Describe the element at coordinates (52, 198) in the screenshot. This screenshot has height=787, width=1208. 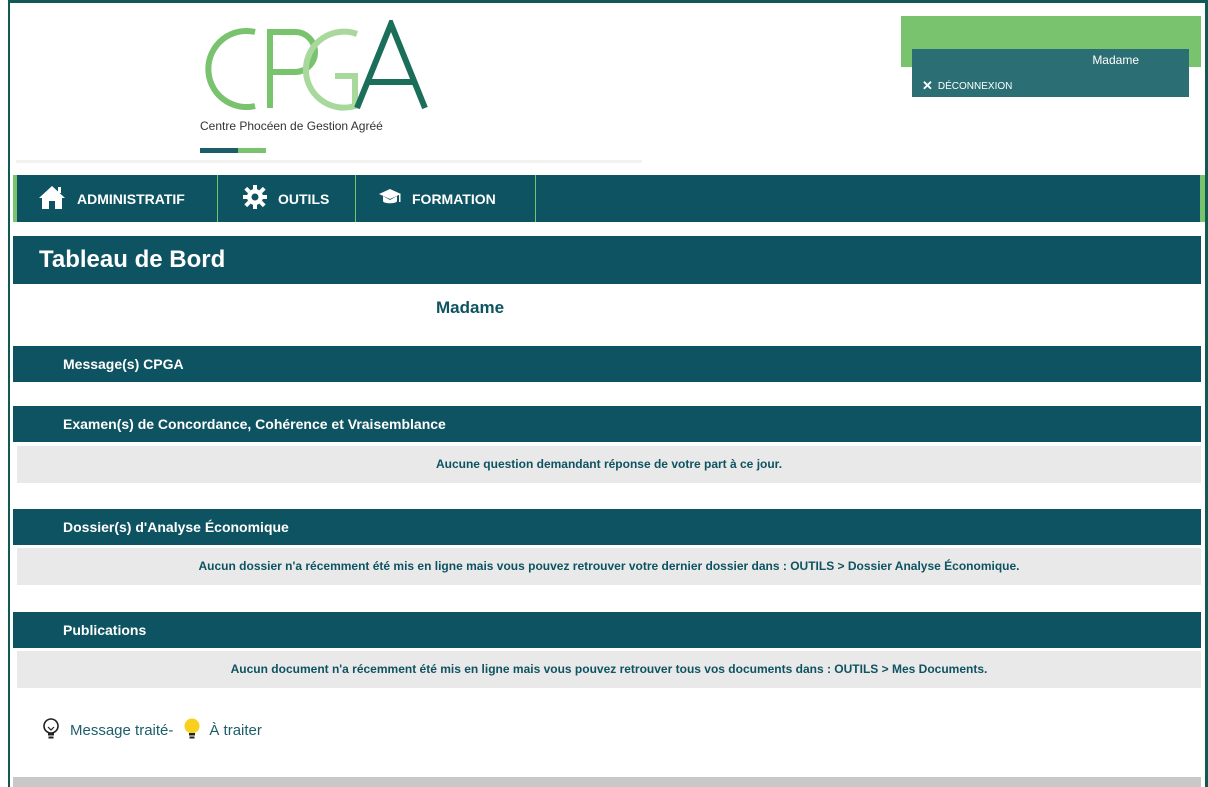
I see `home-icon` at that location.